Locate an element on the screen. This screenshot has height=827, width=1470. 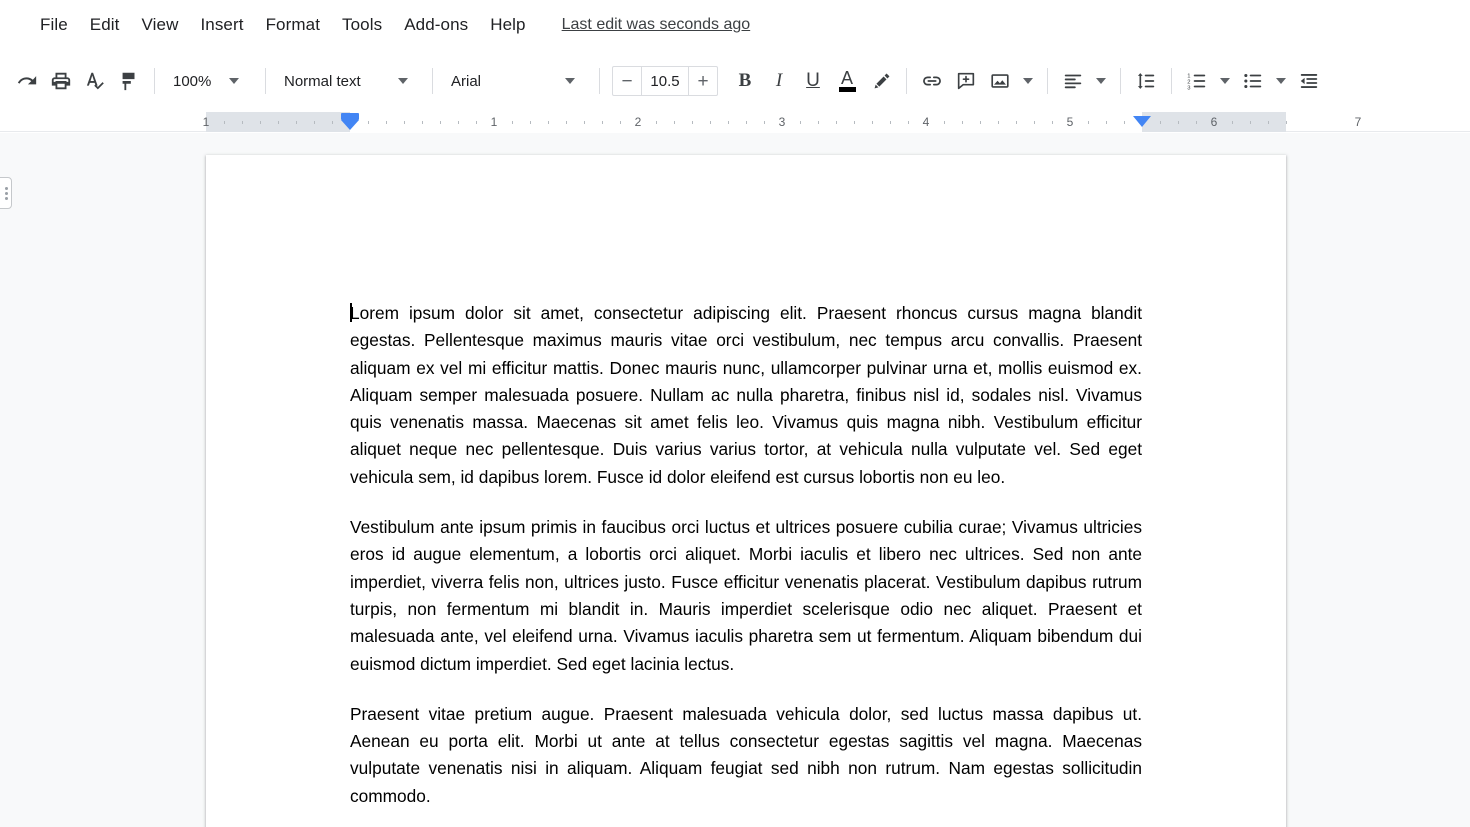
add-comment-button is located at coordinates (966, 81).